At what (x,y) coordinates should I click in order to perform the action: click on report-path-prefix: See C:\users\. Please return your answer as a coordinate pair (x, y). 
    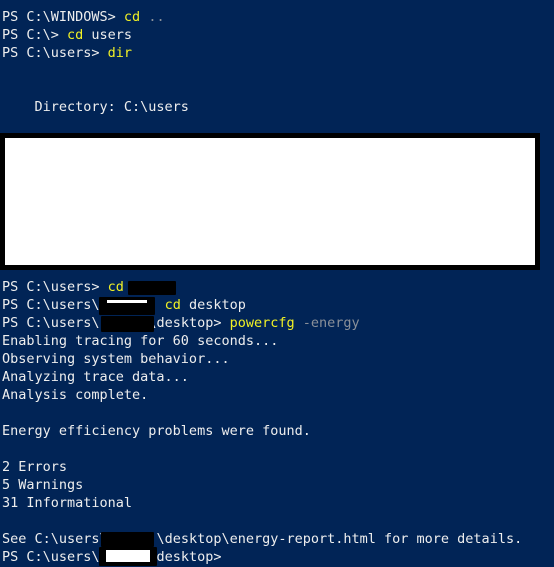
    Looking at the image, I should click on (55, 539).